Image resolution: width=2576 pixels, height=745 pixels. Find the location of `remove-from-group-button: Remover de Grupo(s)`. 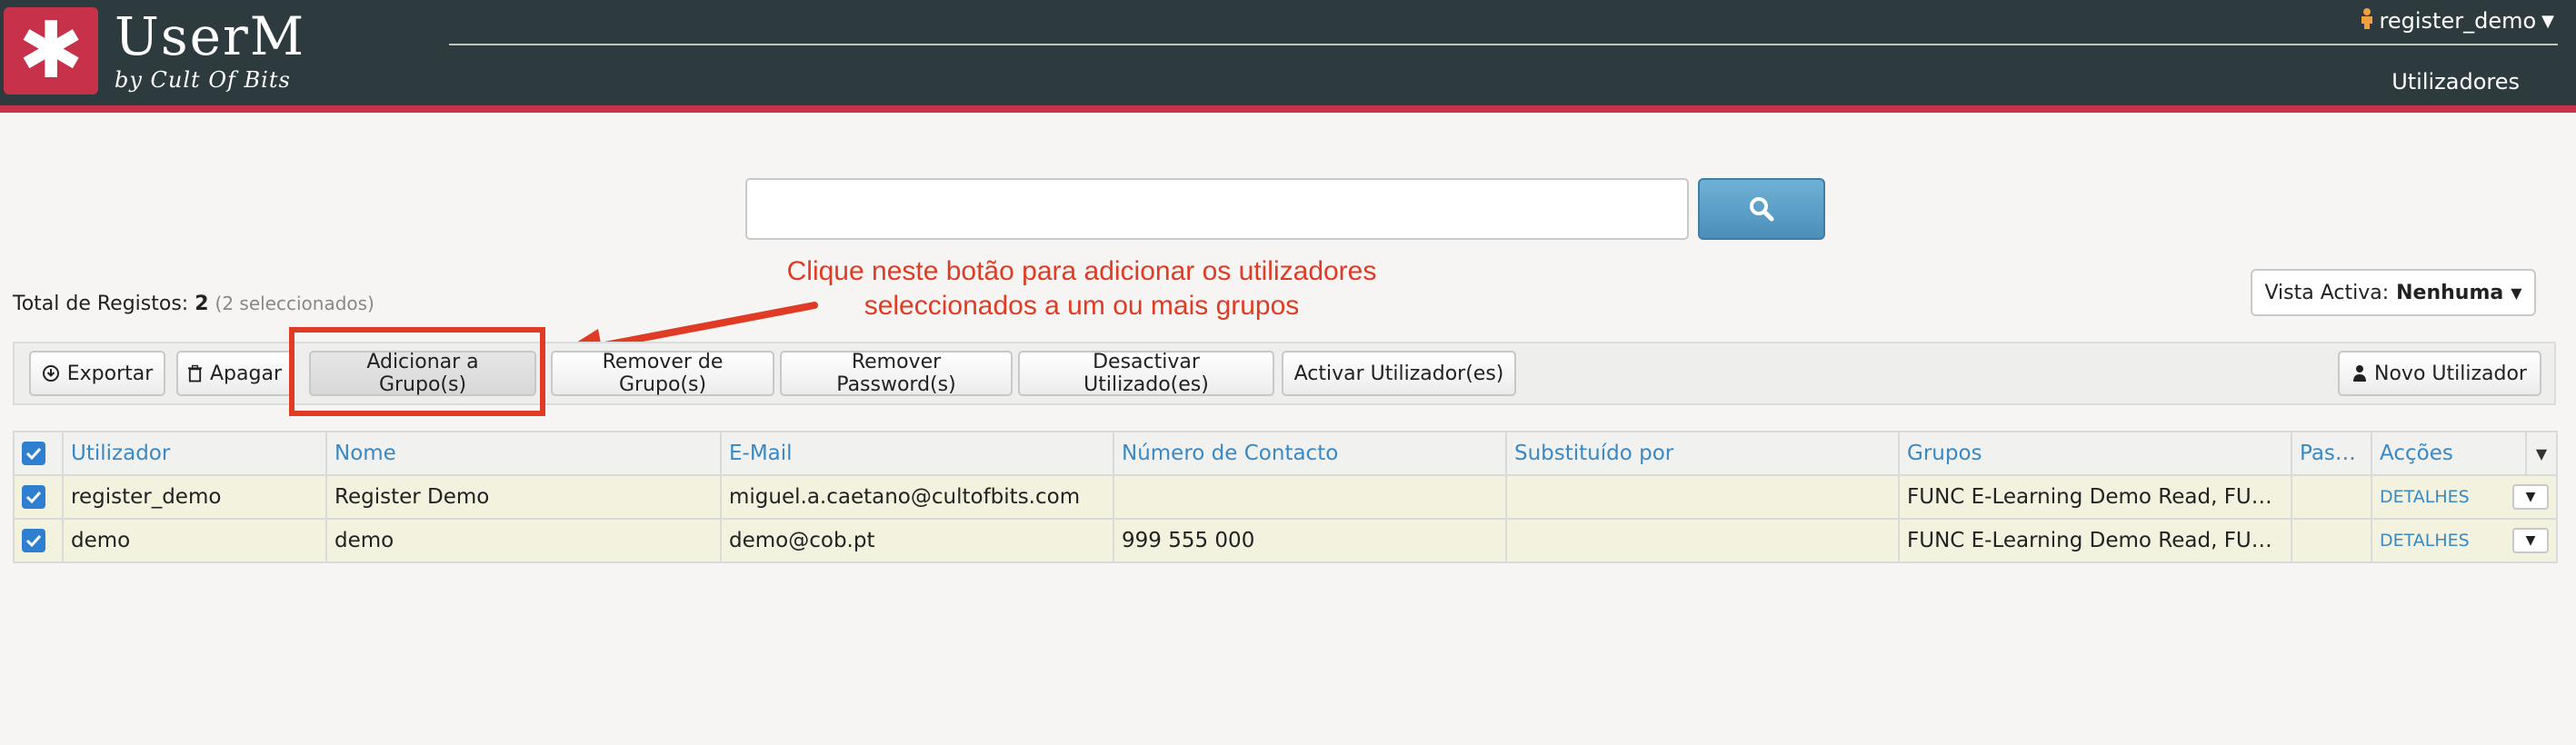

remove-from-group-button: Remover de Grupo(s) is located at coordinates (662, 373).